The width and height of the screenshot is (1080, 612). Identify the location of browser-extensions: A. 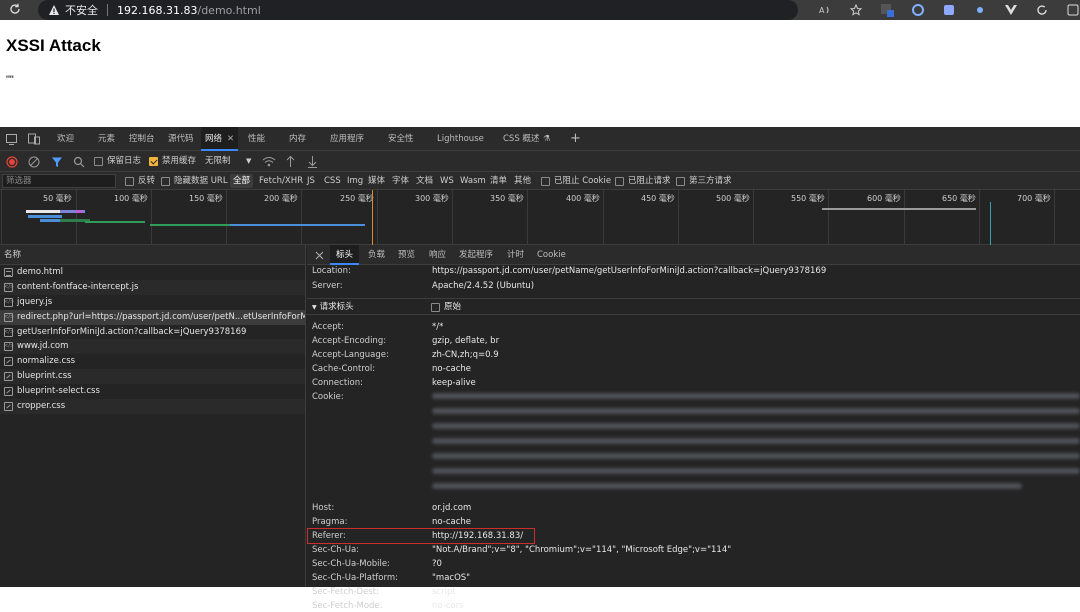
(940, 10).